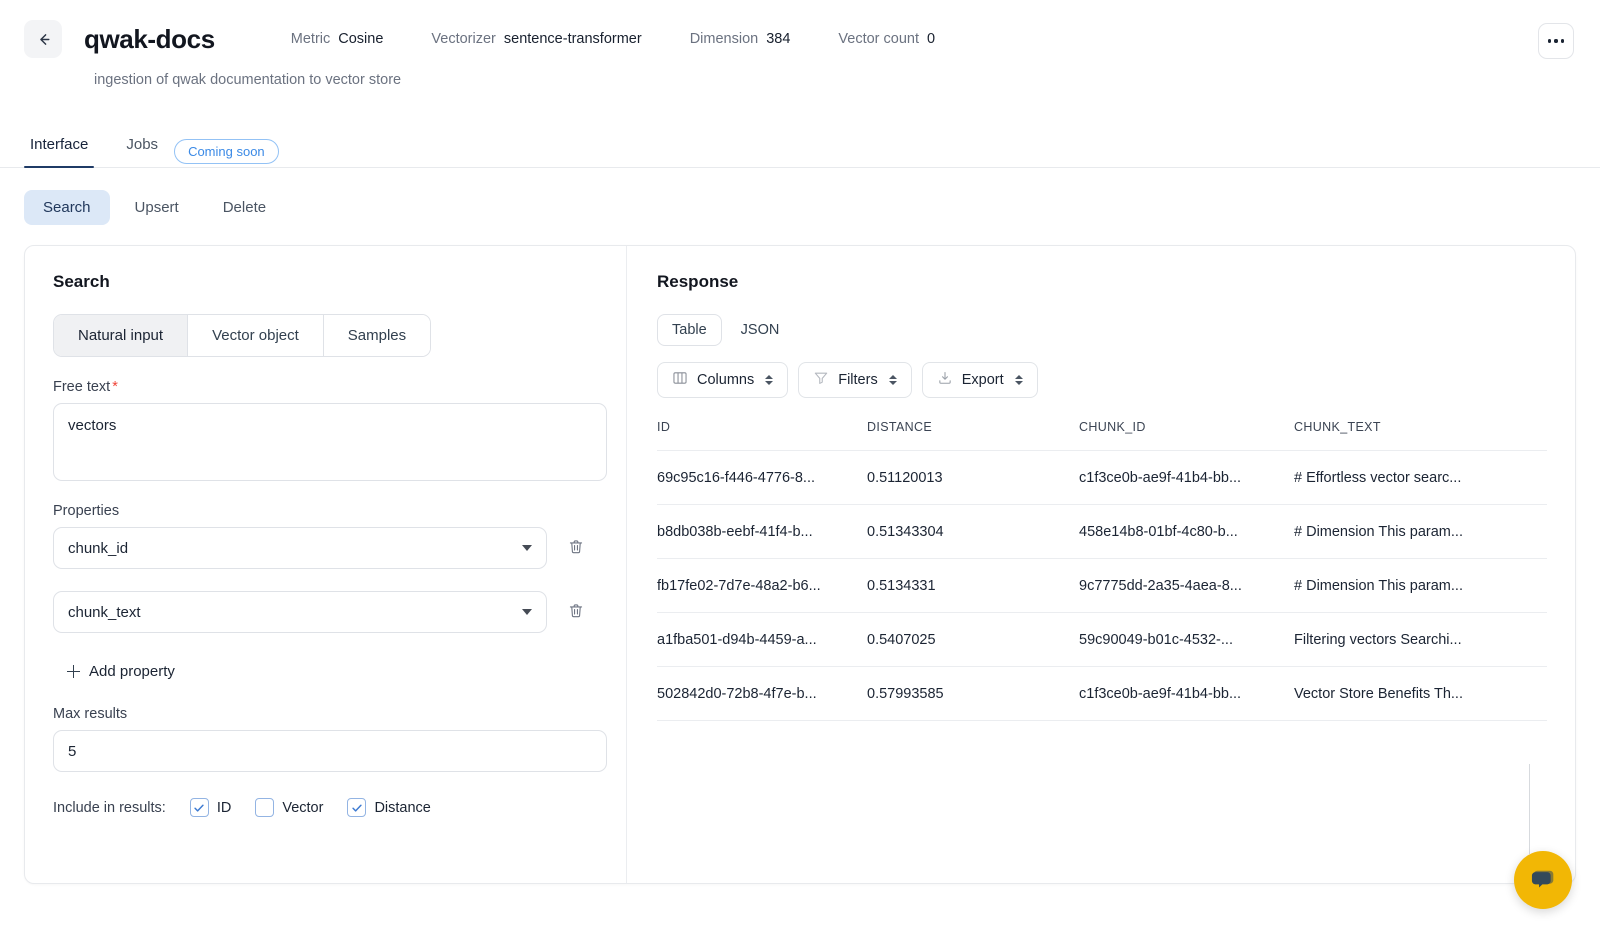  I want to click on segment-vector-object: Vector object, so click(256, 335).